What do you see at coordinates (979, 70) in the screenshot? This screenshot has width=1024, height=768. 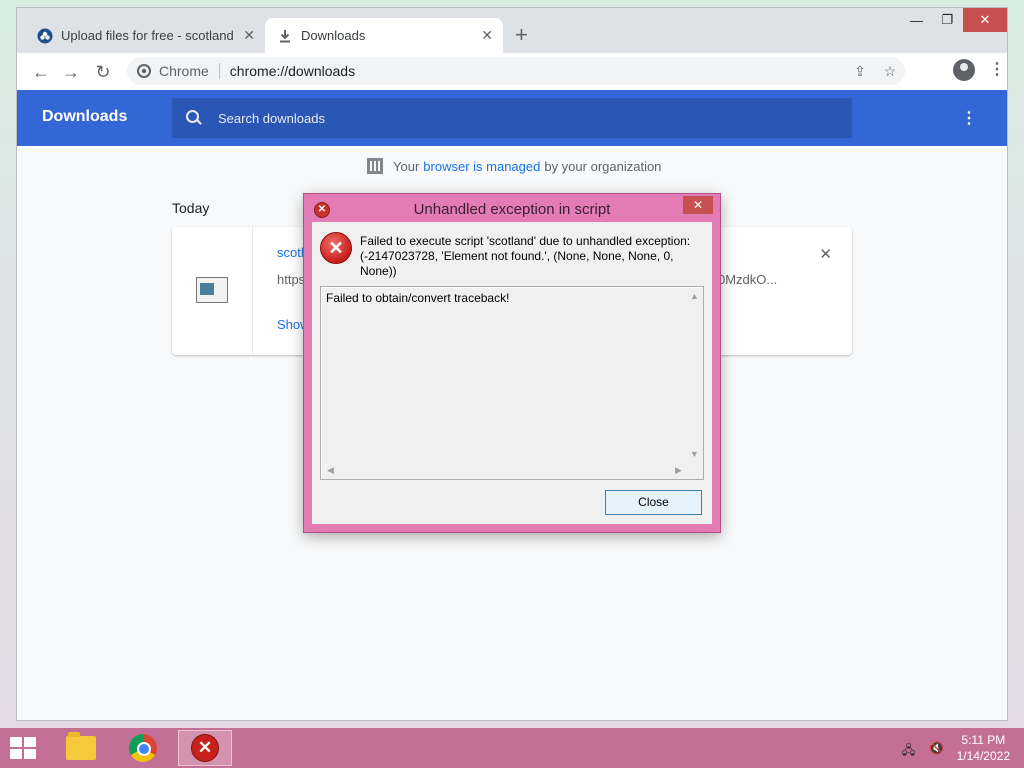 I see `toolbar-right: ⋮` at bounding box center [979, 70].